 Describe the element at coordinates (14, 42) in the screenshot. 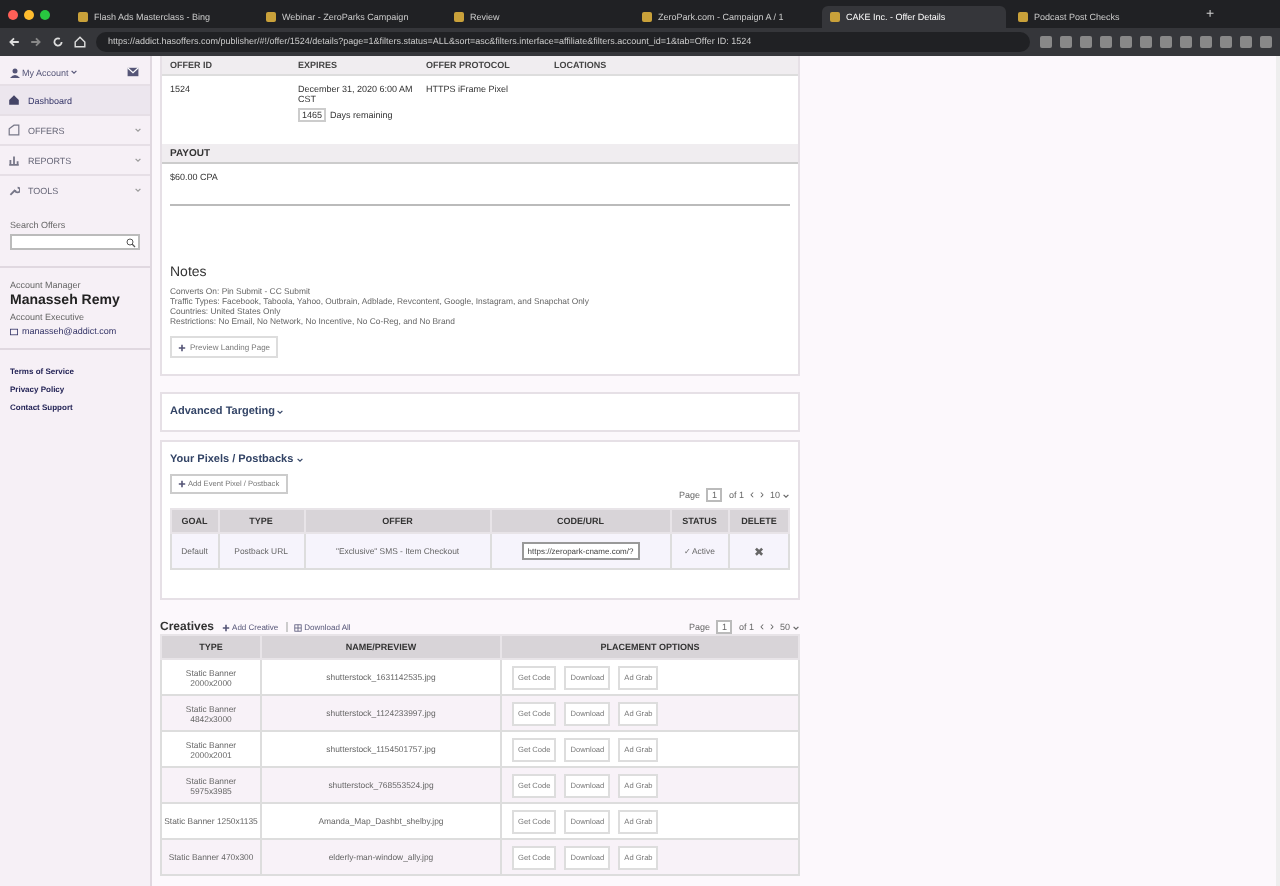

I see `back-arrow-icon` at that location.